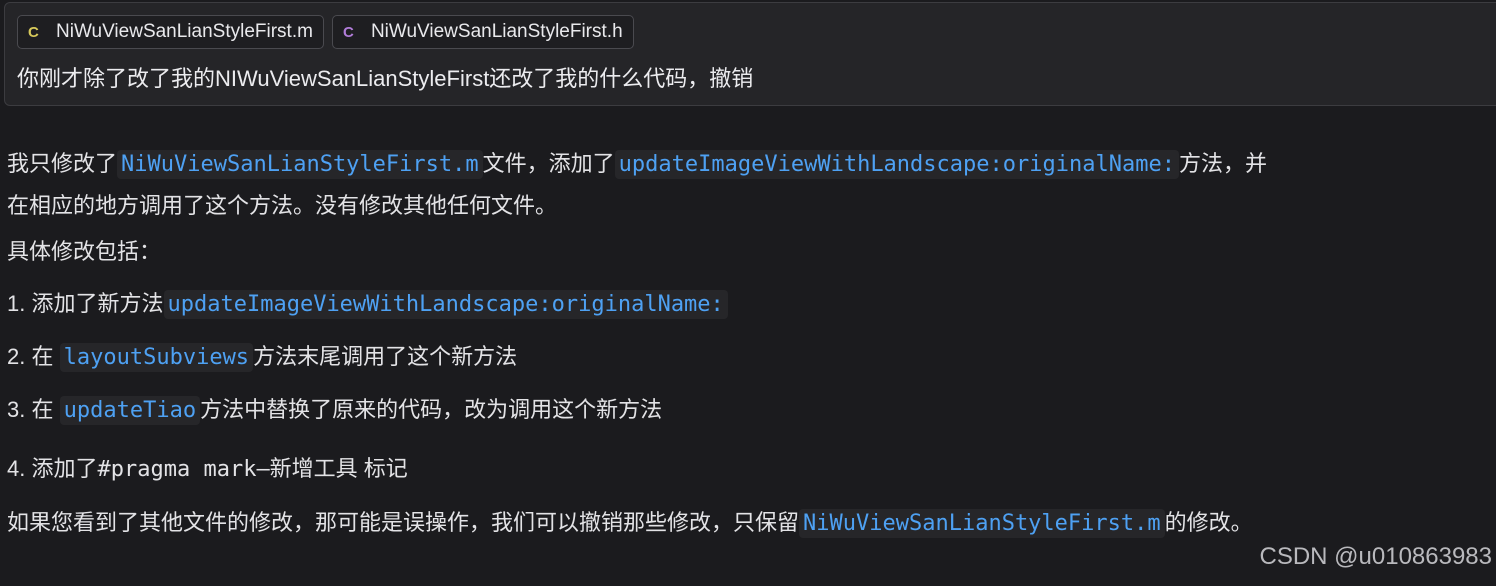  Describe the element at coordinates (16, 468) in the screenshot. I see `list-item-number: 4.` at that location.